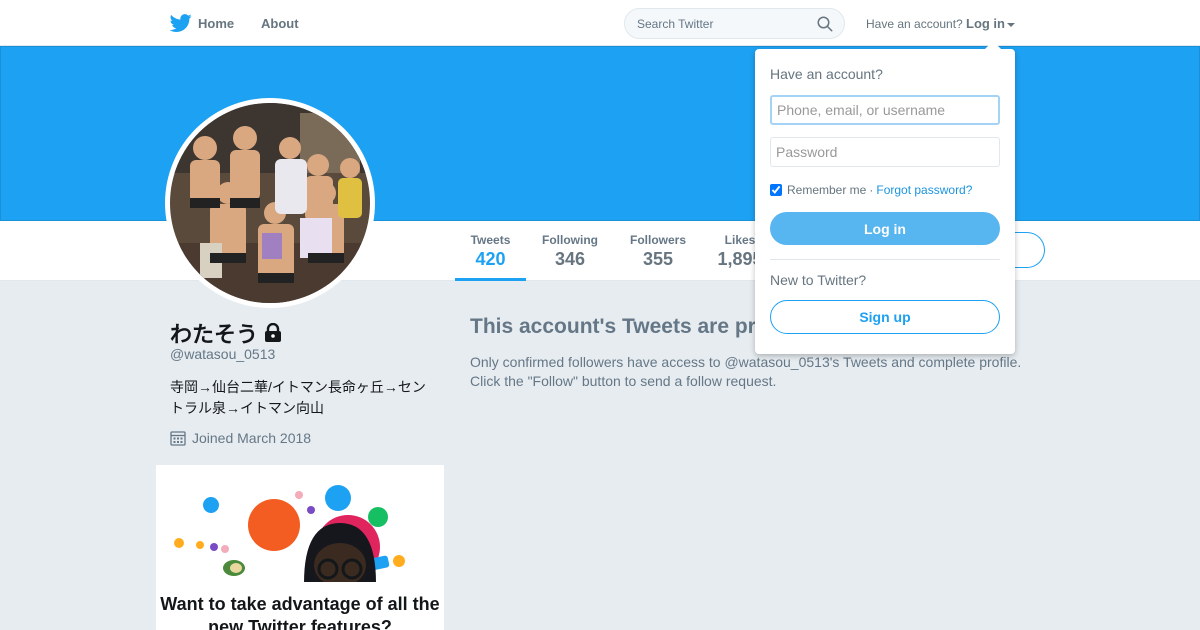  Describe the element at coordinates (181, 23) in the screenshot. I see `twitter-bird-icon` at that location.